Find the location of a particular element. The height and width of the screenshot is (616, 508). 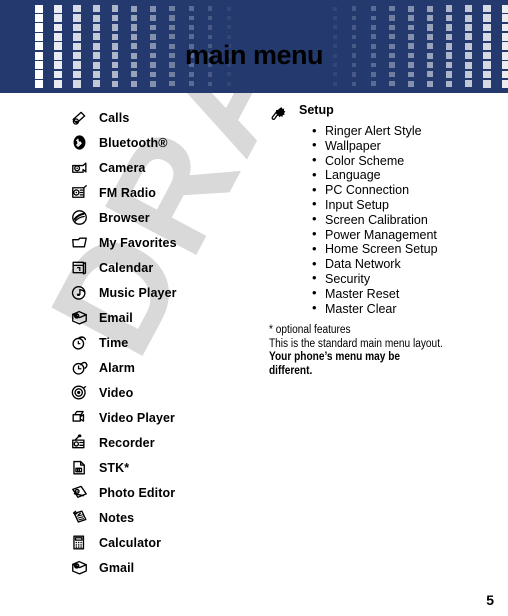

setup-item-master-clear: Master Clear is located at coordinates (375, 309).